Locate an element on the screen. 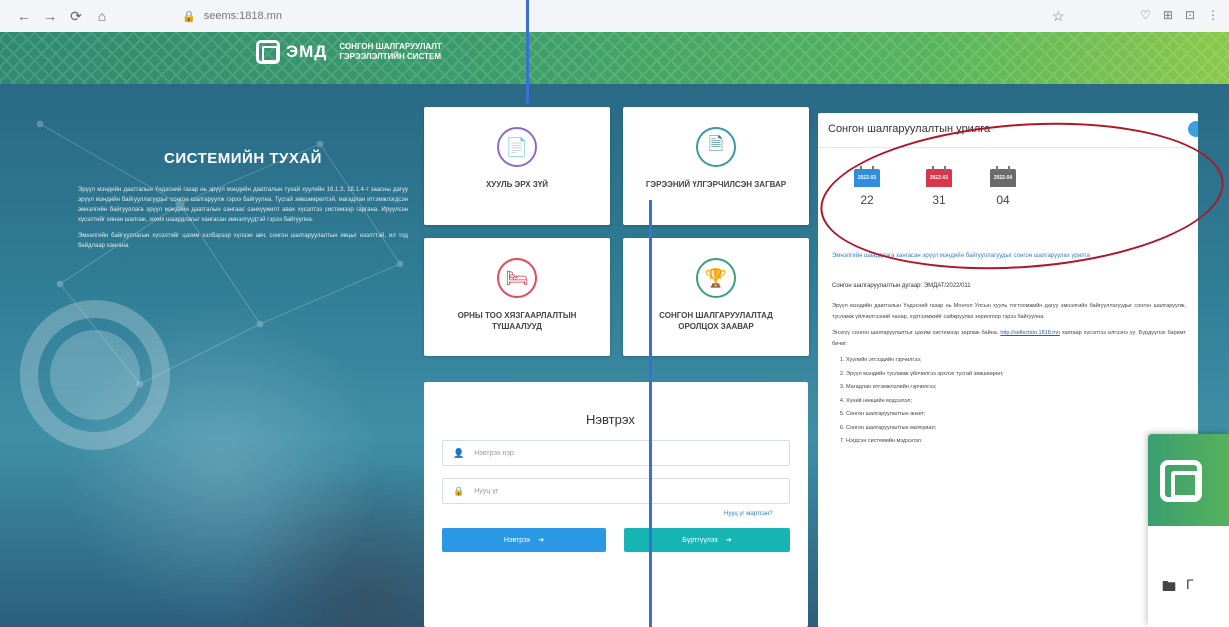 This screenshot has height=627, width=1229. logo-mark-icon is located at coordinates (268, 52).